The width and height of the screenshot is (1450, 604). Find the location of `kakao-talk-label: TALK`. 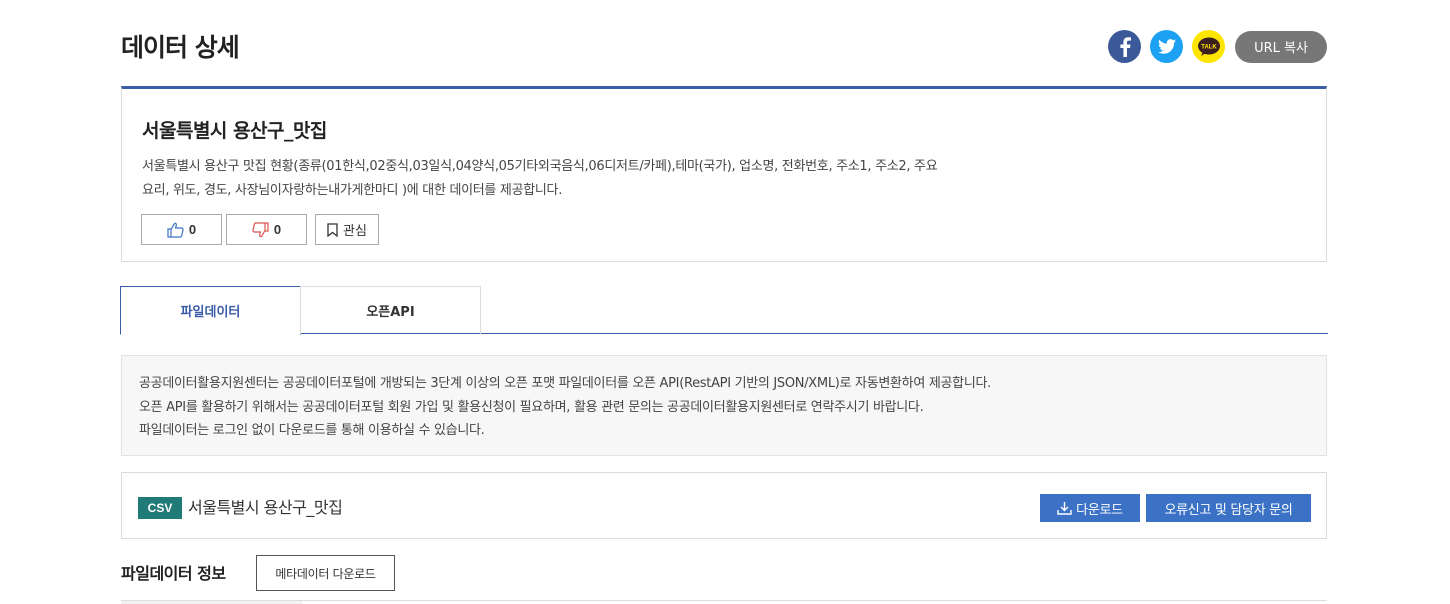

kakao-talk-label: TALK is located at coordinates (1209, 47).